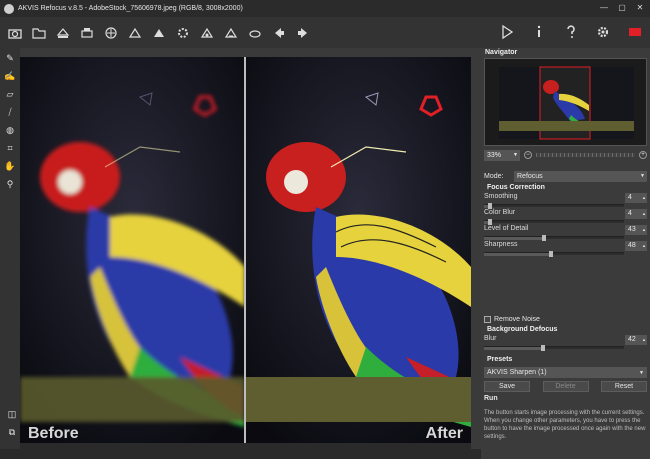 The height and width of the screenshot is (459, 650). What do you see at coordinates (528, 155) in the screenshot?
I see `zoom-out-icon: −` at bounding box center [528, 155].